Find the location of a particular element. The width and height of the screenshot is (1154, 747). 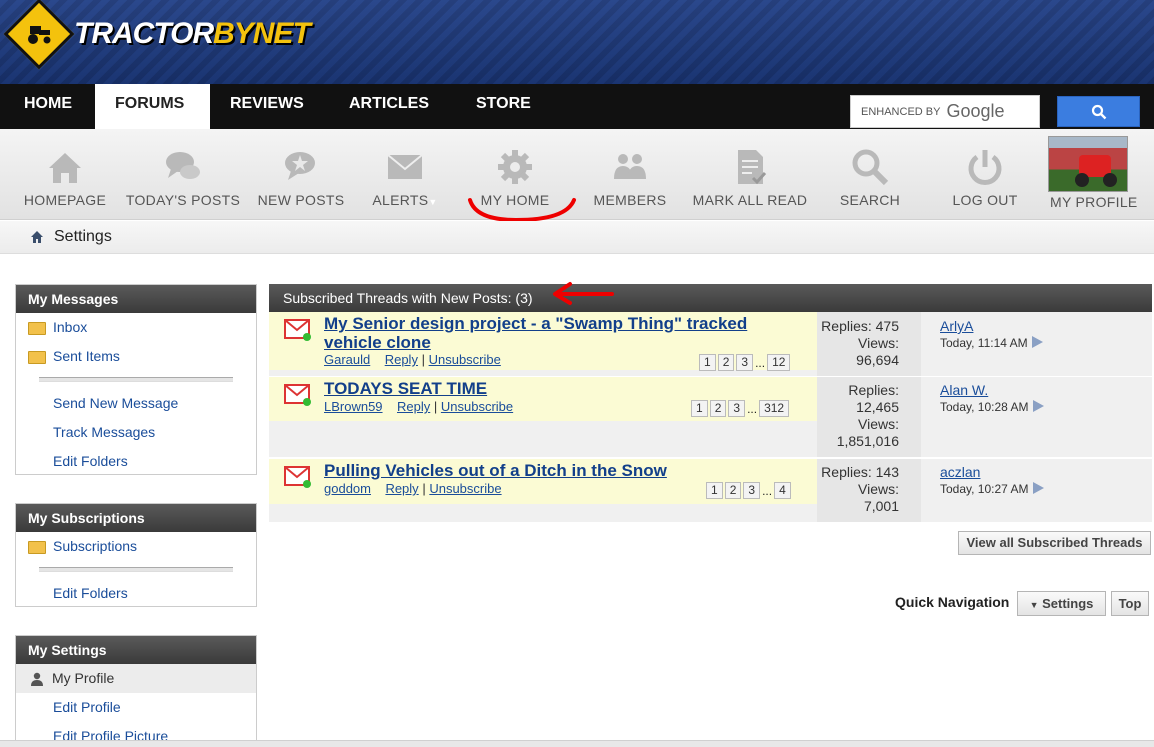

home-icon is located at coordinates (37, 237).